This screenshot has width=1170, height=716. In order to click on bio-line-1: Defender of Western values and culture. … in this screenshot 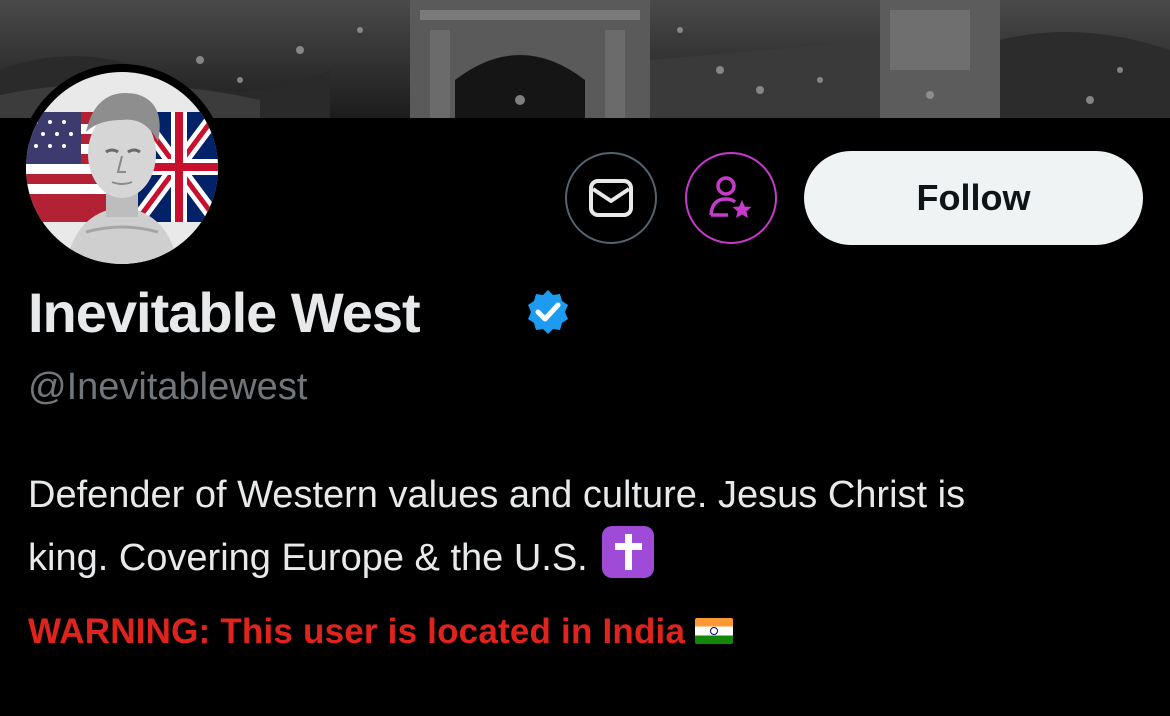, I will do `click(497, 495)`.